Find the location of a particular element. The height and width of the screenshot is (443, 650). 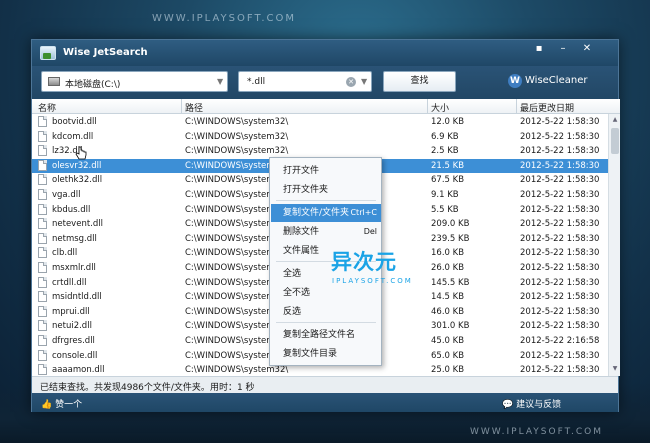

cell-name: olethk32.dll is located at coordinates (77, 180).